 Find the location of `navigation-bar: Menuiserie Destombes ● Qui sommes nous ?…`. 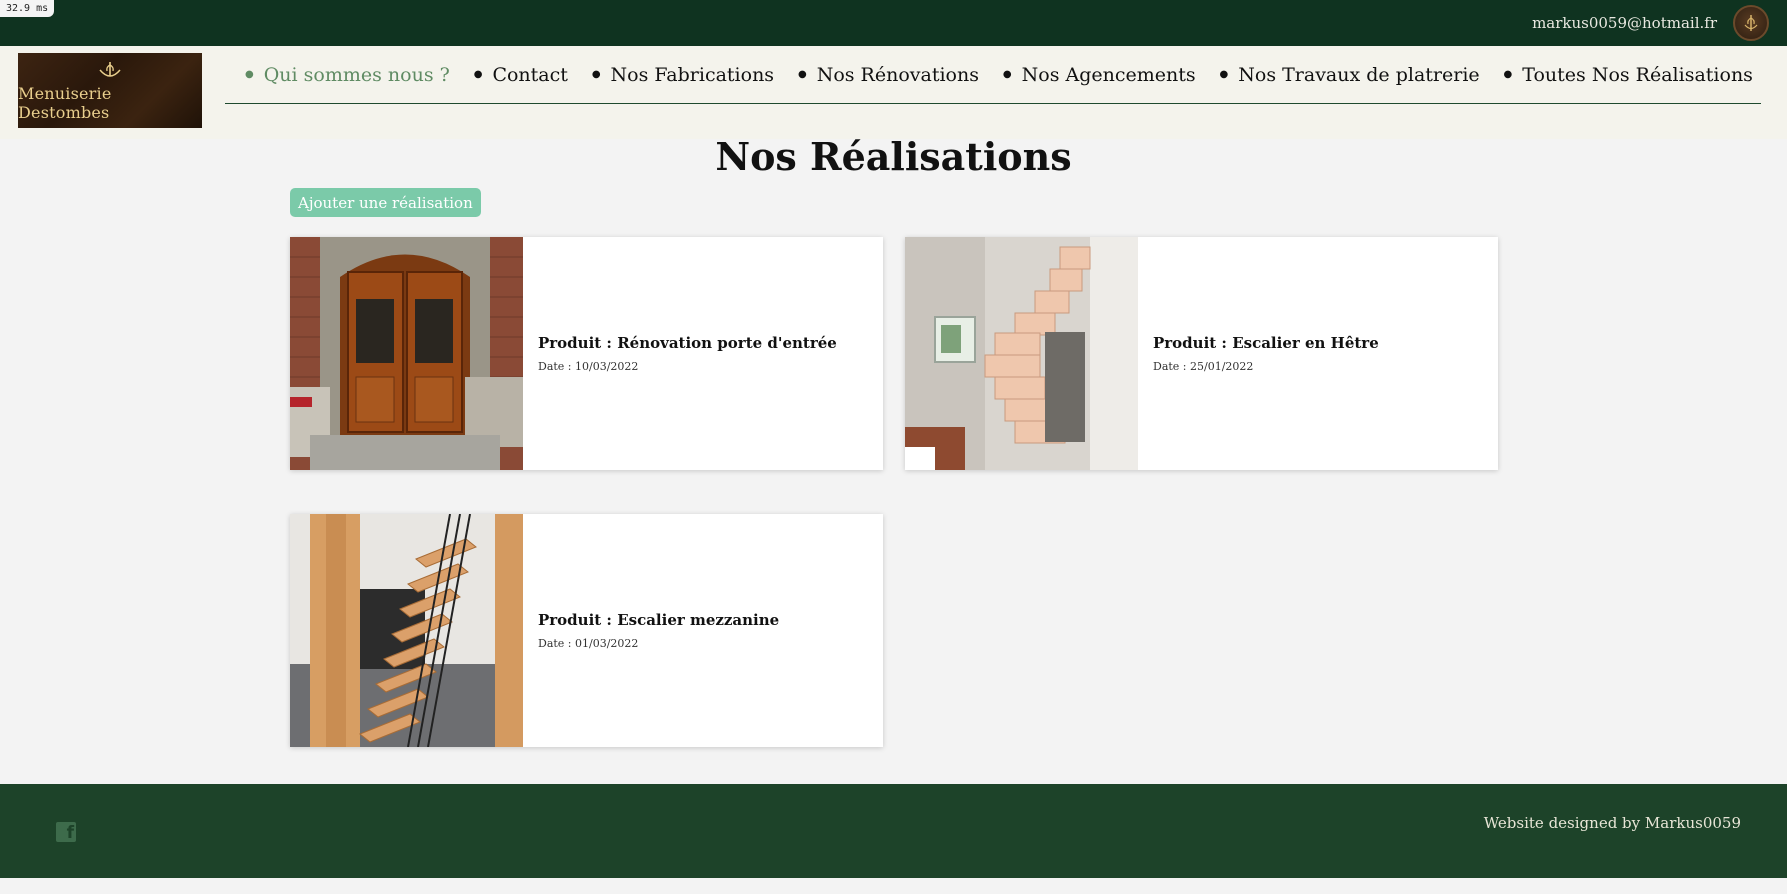

navigation-bar: Menuiserie Destombes ● Qui sommes nous ?… is located at coordinates (893, 92).